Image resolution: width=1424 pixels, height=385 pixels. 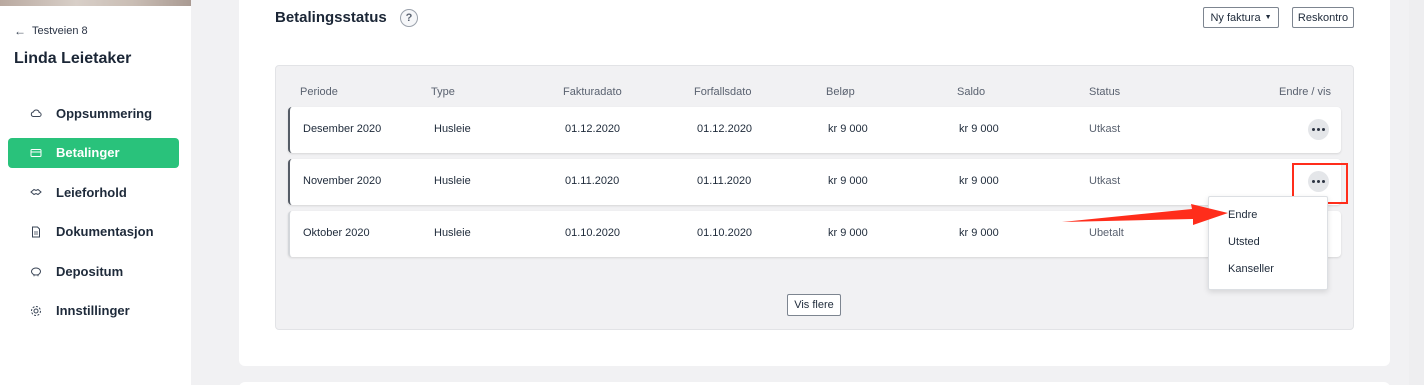 I want to click on sidebar-item-label: Innstillinger, so click(x=93, y=311).